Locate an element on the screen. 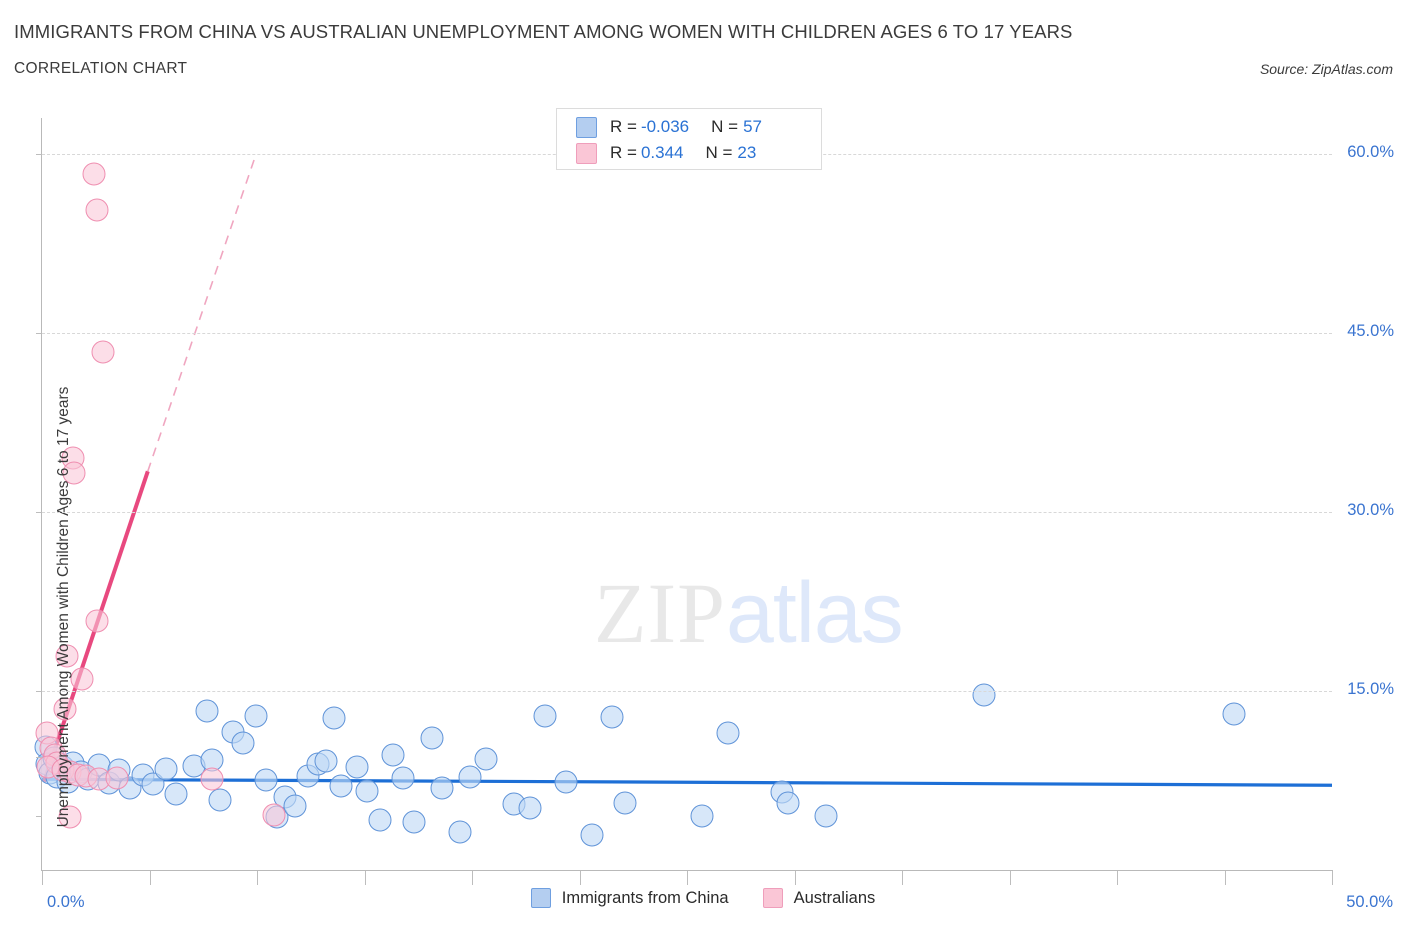 This screenshot has width=1406, height=930. y-axis-tick-label: 30.0% is located at coordinates (1370, 509).